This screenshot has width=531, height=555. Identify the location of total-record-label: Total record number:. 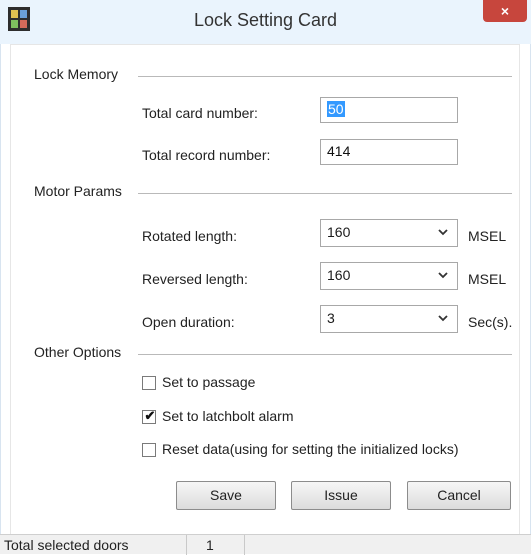
(206, 155).